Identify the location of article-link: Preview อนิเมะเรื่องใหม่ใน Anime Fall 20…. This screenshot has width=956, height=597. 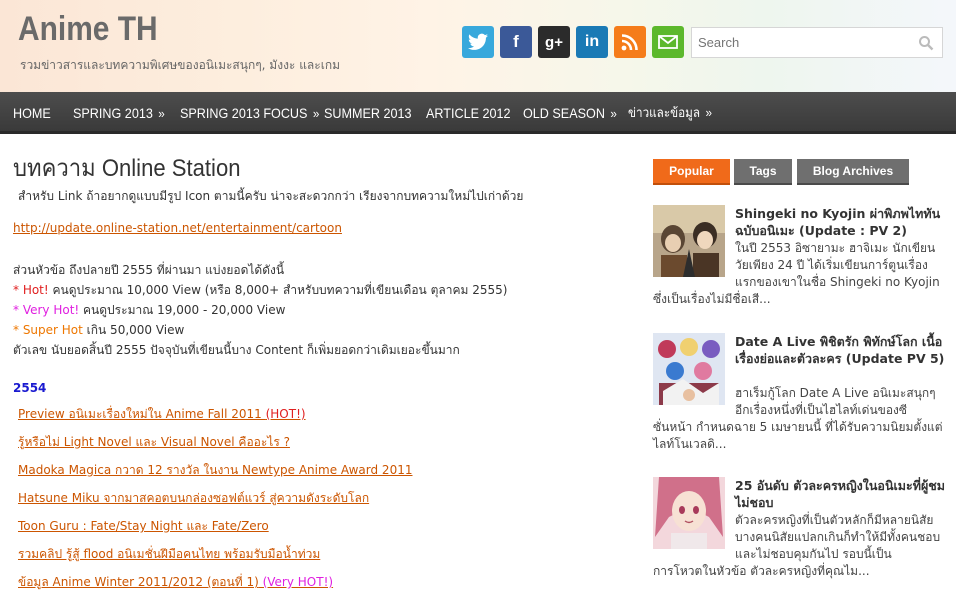
(162, 414).